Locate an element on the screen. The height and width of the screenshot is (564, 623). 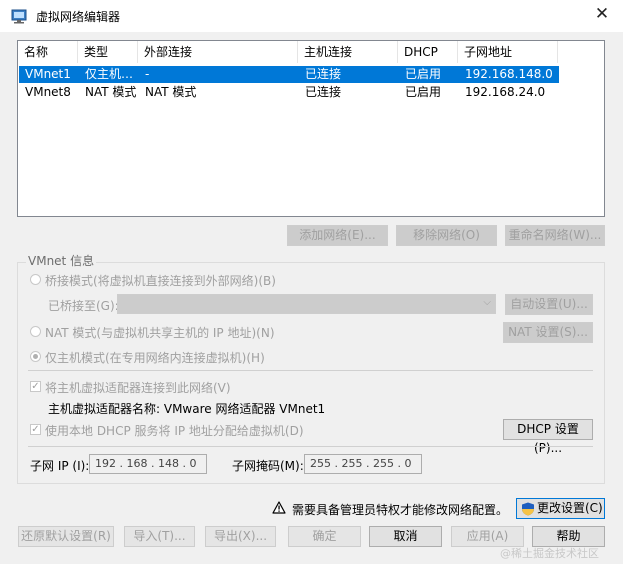
dhcp-label: 使用本地 DHCP 服务将 IP 地址分配给虚拟机(D) is located at coordinates (174, 431).